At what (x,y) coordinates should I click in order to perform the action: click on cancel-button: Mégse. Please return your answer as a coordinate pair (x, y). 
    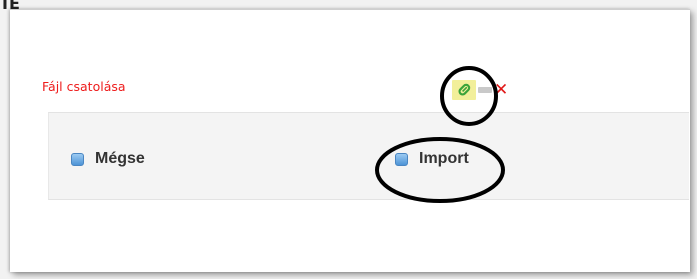
    Looking at the image, I should click on (108, 159).